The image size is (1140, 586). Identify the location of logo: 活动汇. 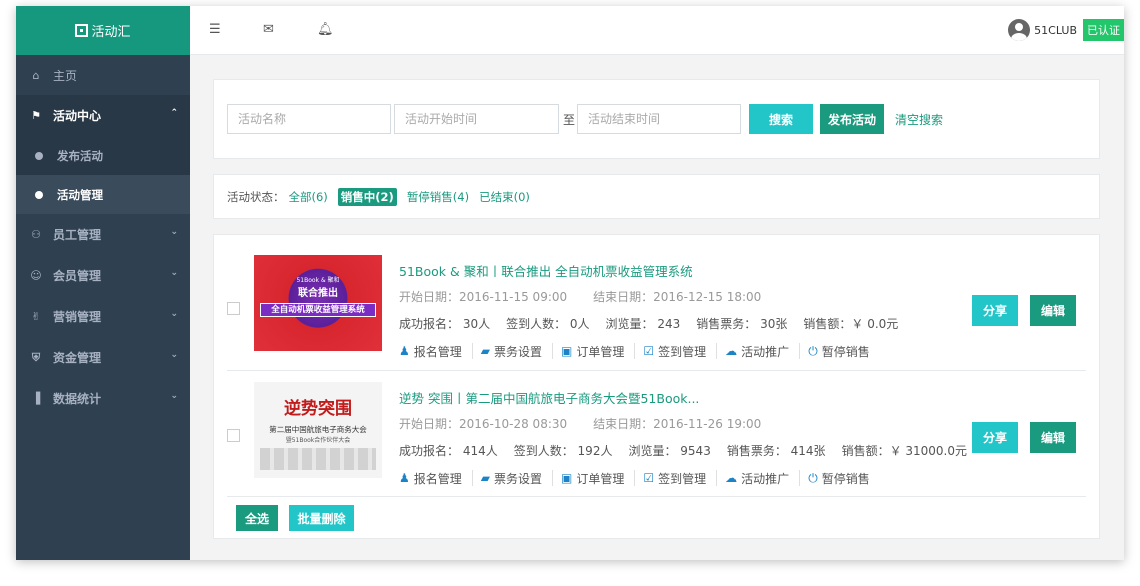
(103, 30).